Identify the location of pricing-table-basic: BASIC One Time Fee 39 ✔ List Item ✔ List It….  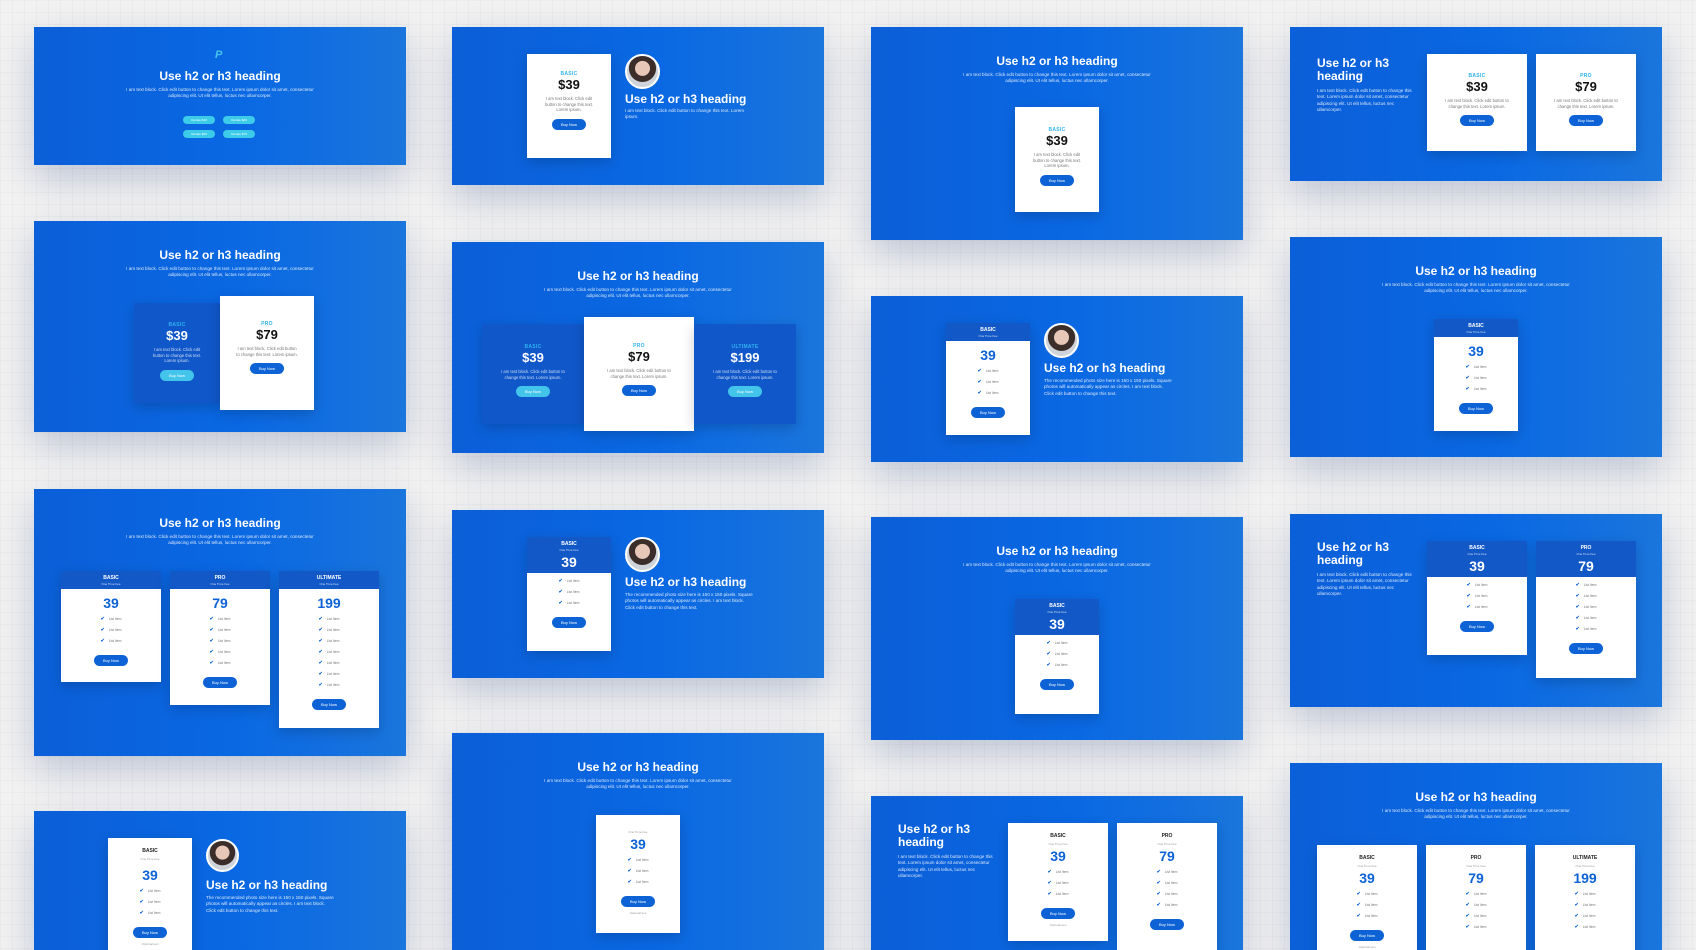
(1476, 375).